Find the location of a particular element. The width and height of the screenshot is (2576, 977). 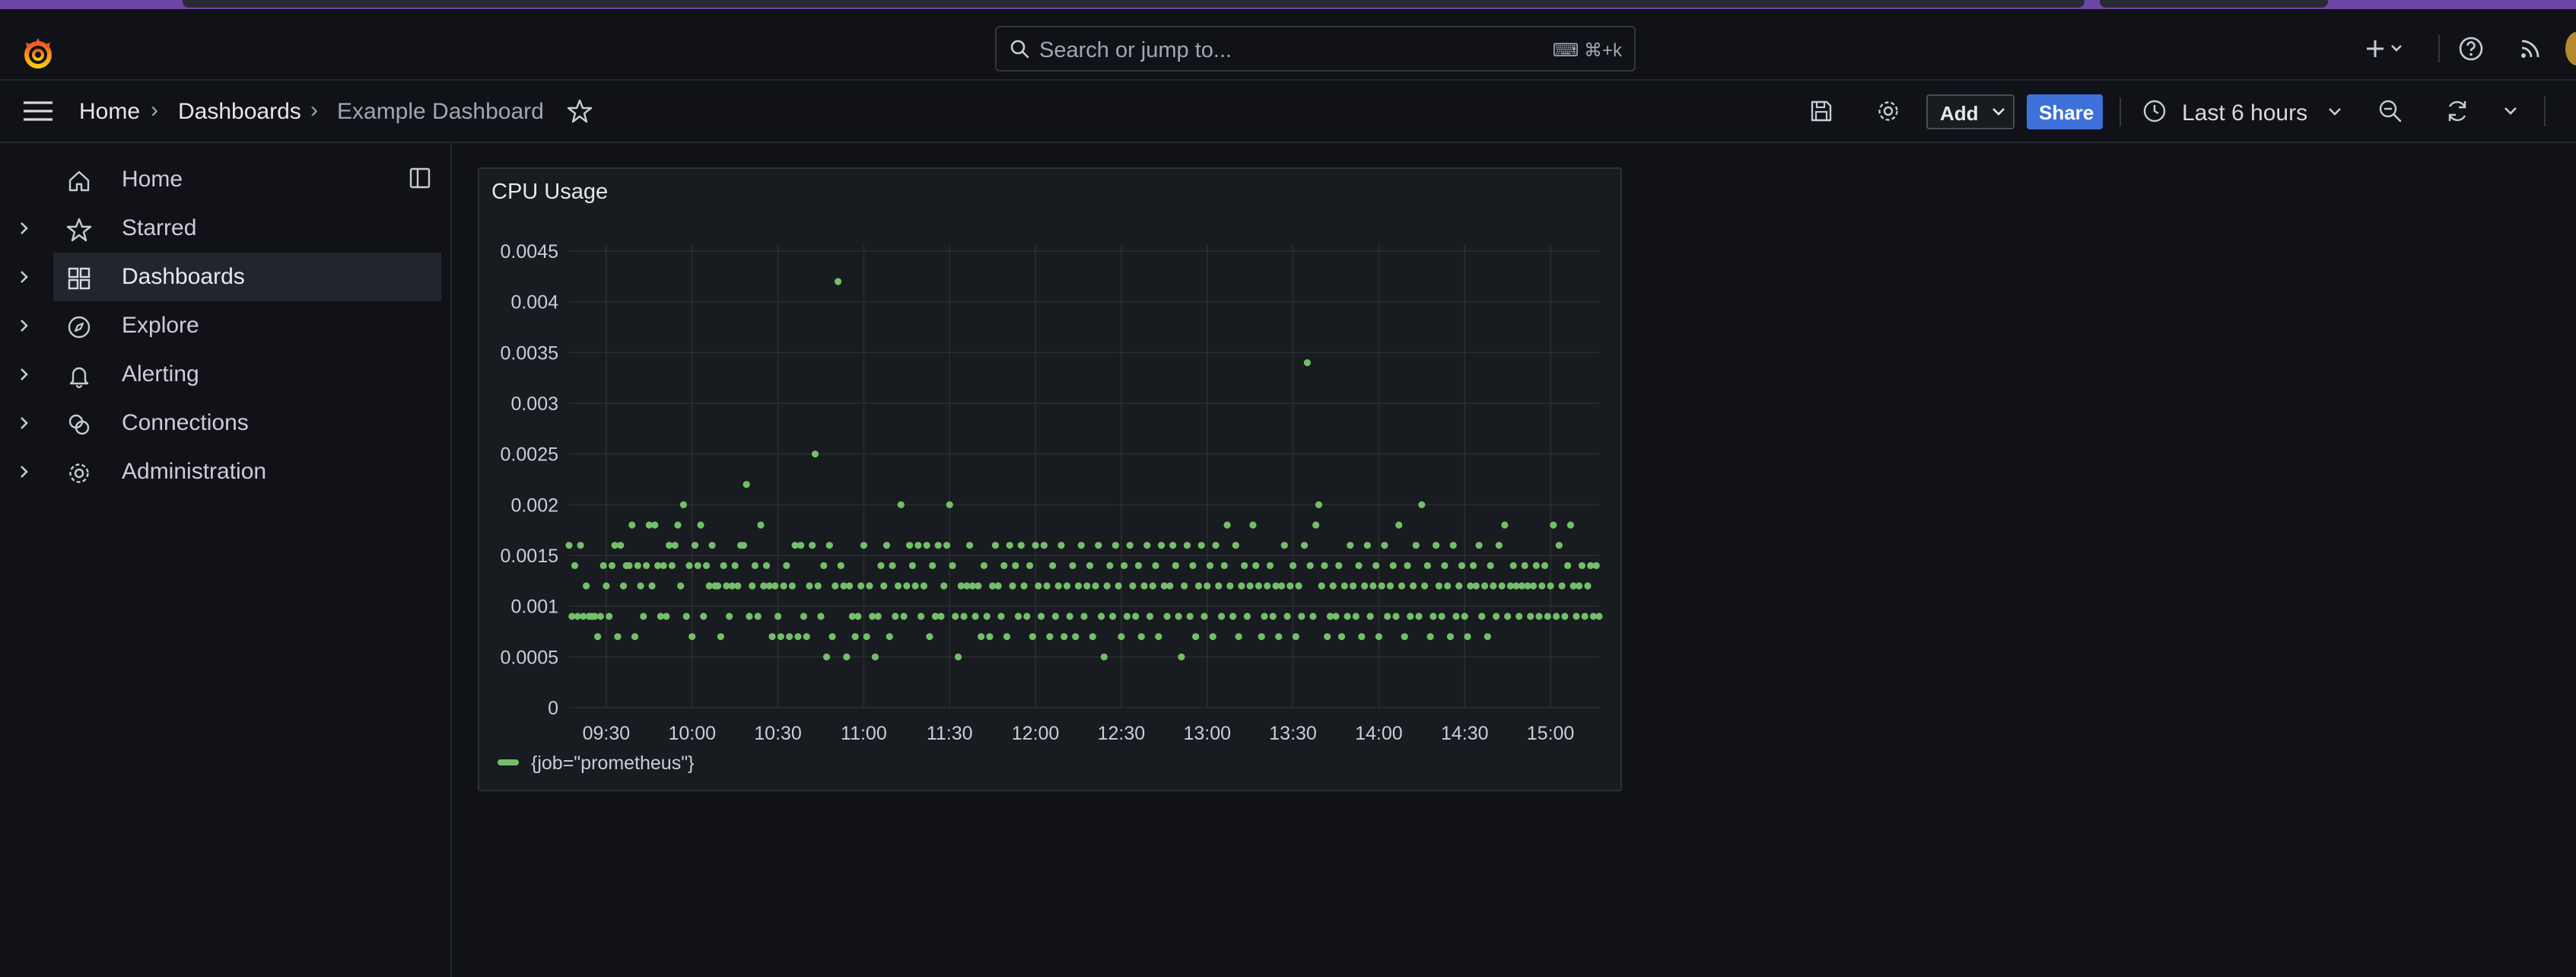

menu-icon is located at coordinates (38, 111).